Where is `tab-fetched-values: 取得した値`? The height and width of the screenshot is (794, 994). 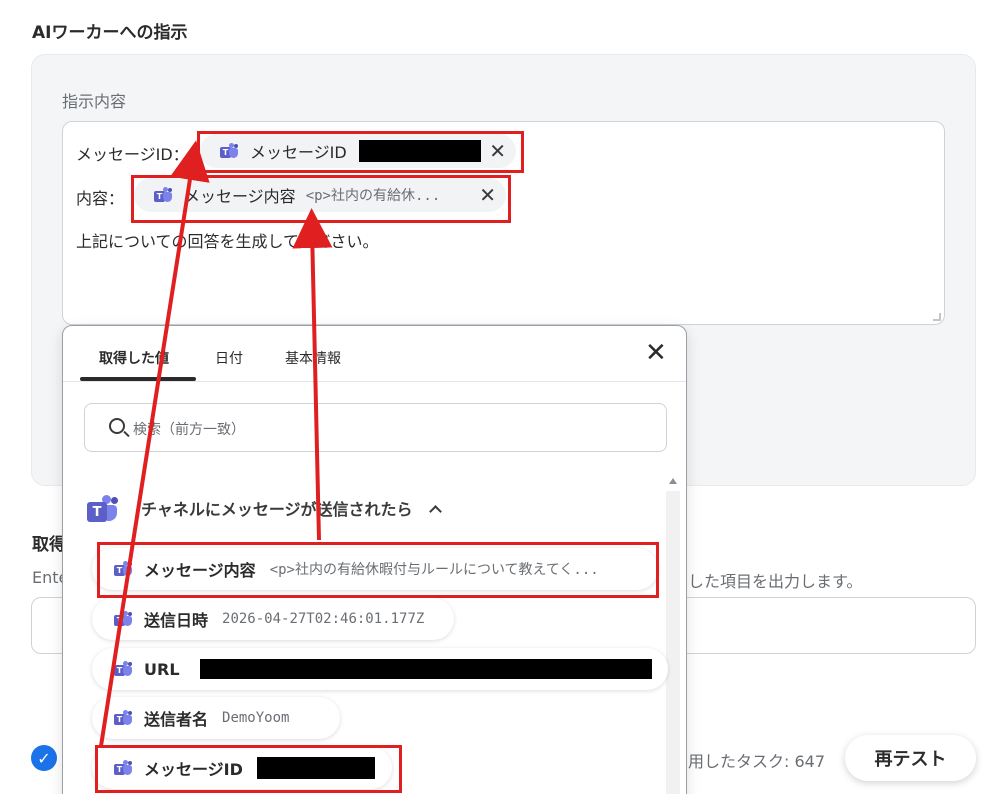
tab-fetched-values: 取得した値 is located at coordinates (134, 358).